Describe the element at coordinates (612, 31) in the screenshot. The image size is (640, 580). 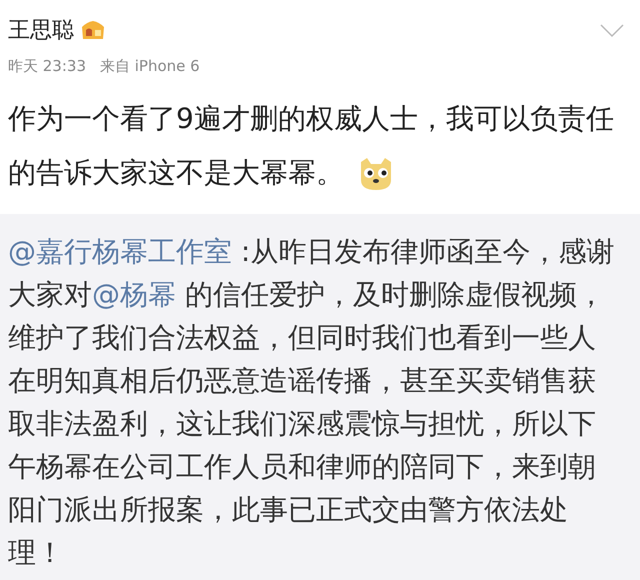
I see `chevron-down-icon` at that location.